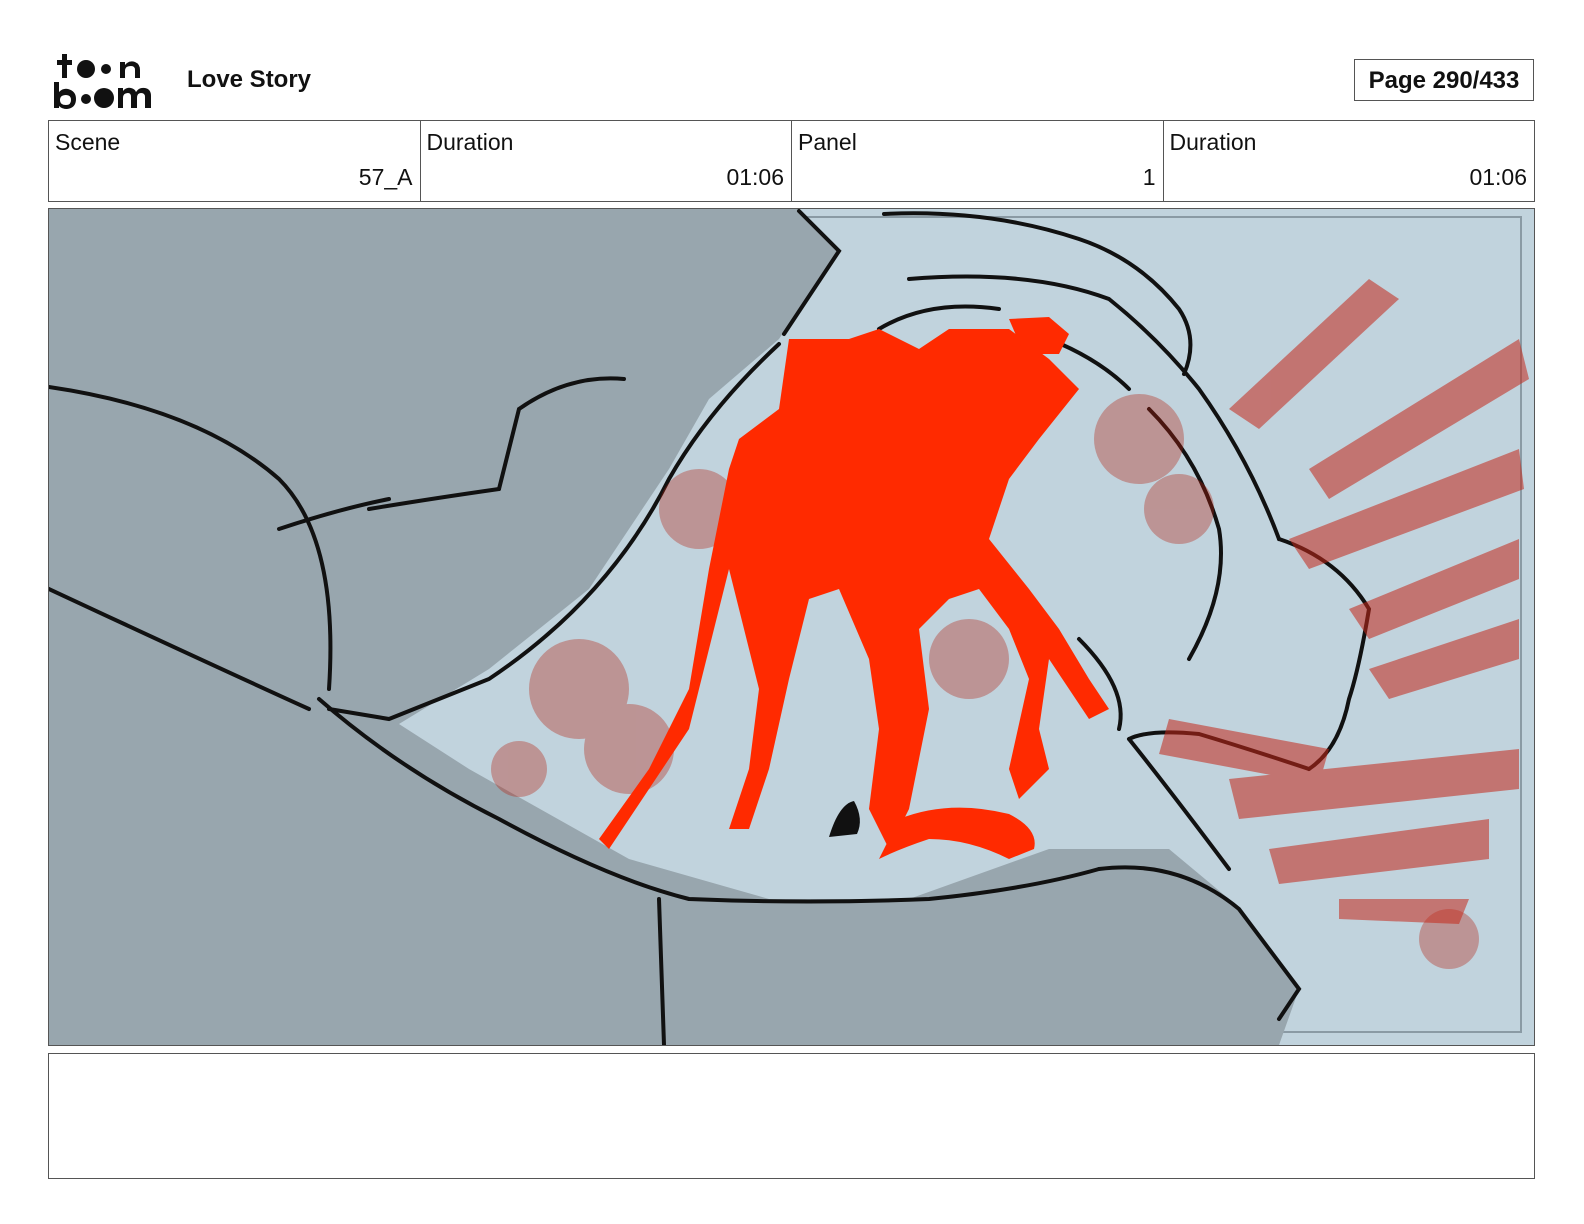  What do you see at coordinates (249, 79) in the screenshot?
I see `project-title: Love Story` at bounding box center [249, 79].